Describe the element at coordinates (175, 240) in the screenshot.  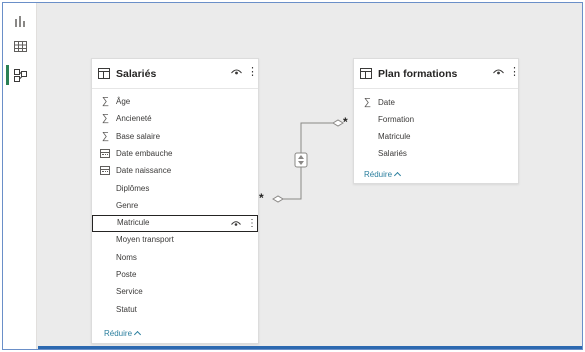
I see `field-row: Moyen transport` at that location.